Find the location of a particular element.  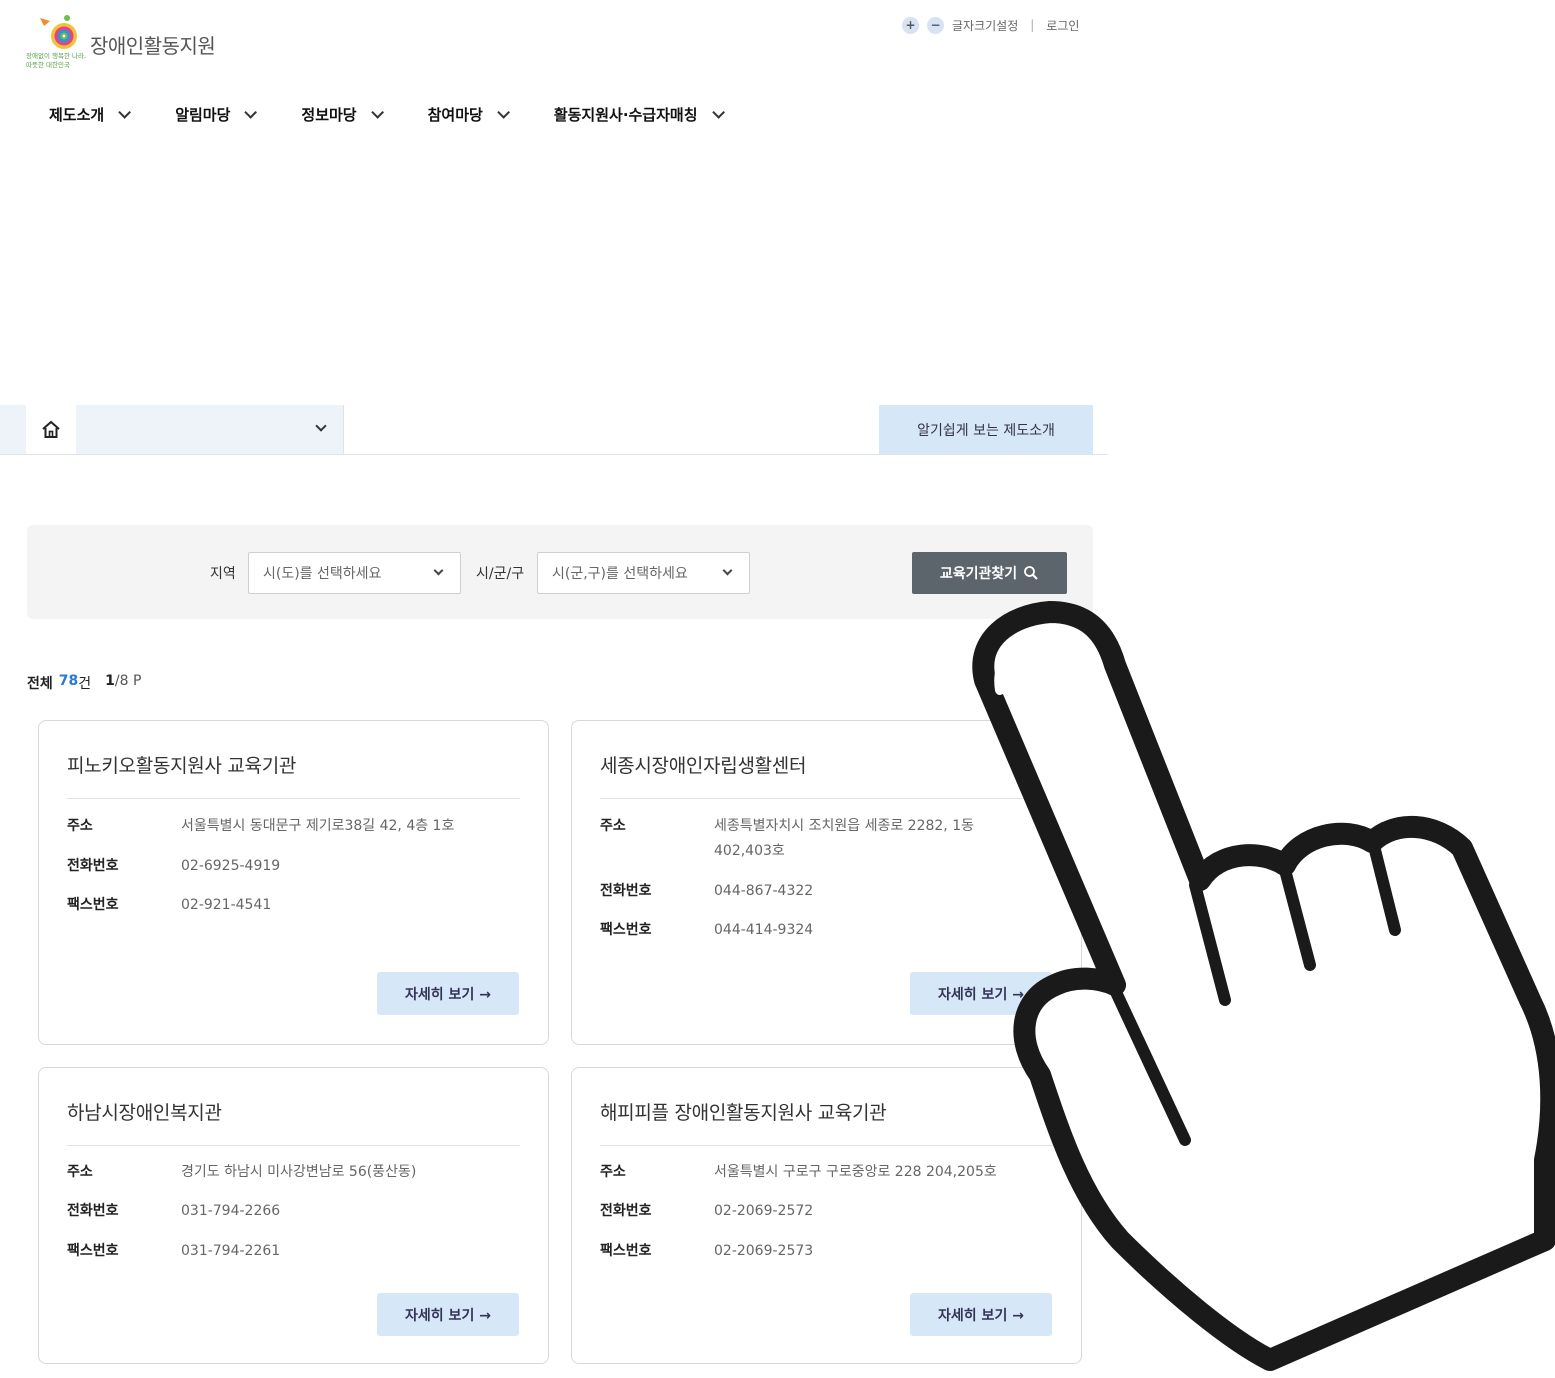

phone-row: 전화번호 02-6925-4919 is located at coordinates (174, 866).